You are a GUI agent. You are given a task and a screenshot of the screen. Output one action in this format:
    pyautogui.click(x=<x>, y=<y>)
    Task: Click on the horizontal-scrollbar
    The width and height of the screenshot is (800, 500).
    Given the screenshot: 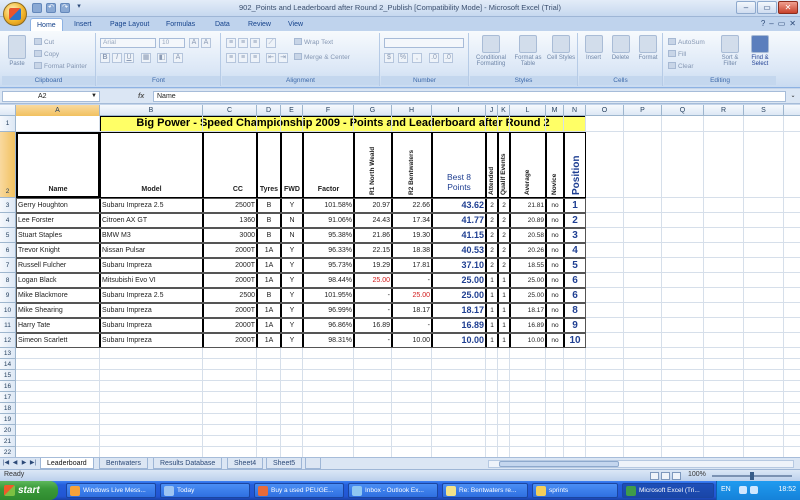 What is the action you would take?
    pyautogui.click(x=641, y=464)
    